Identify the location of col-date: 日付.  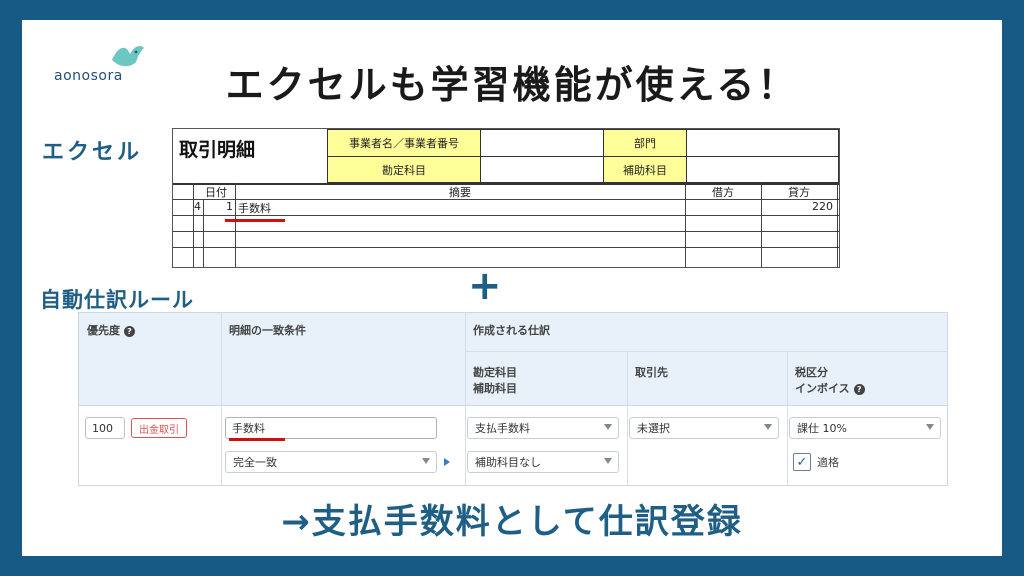
(216, 192).